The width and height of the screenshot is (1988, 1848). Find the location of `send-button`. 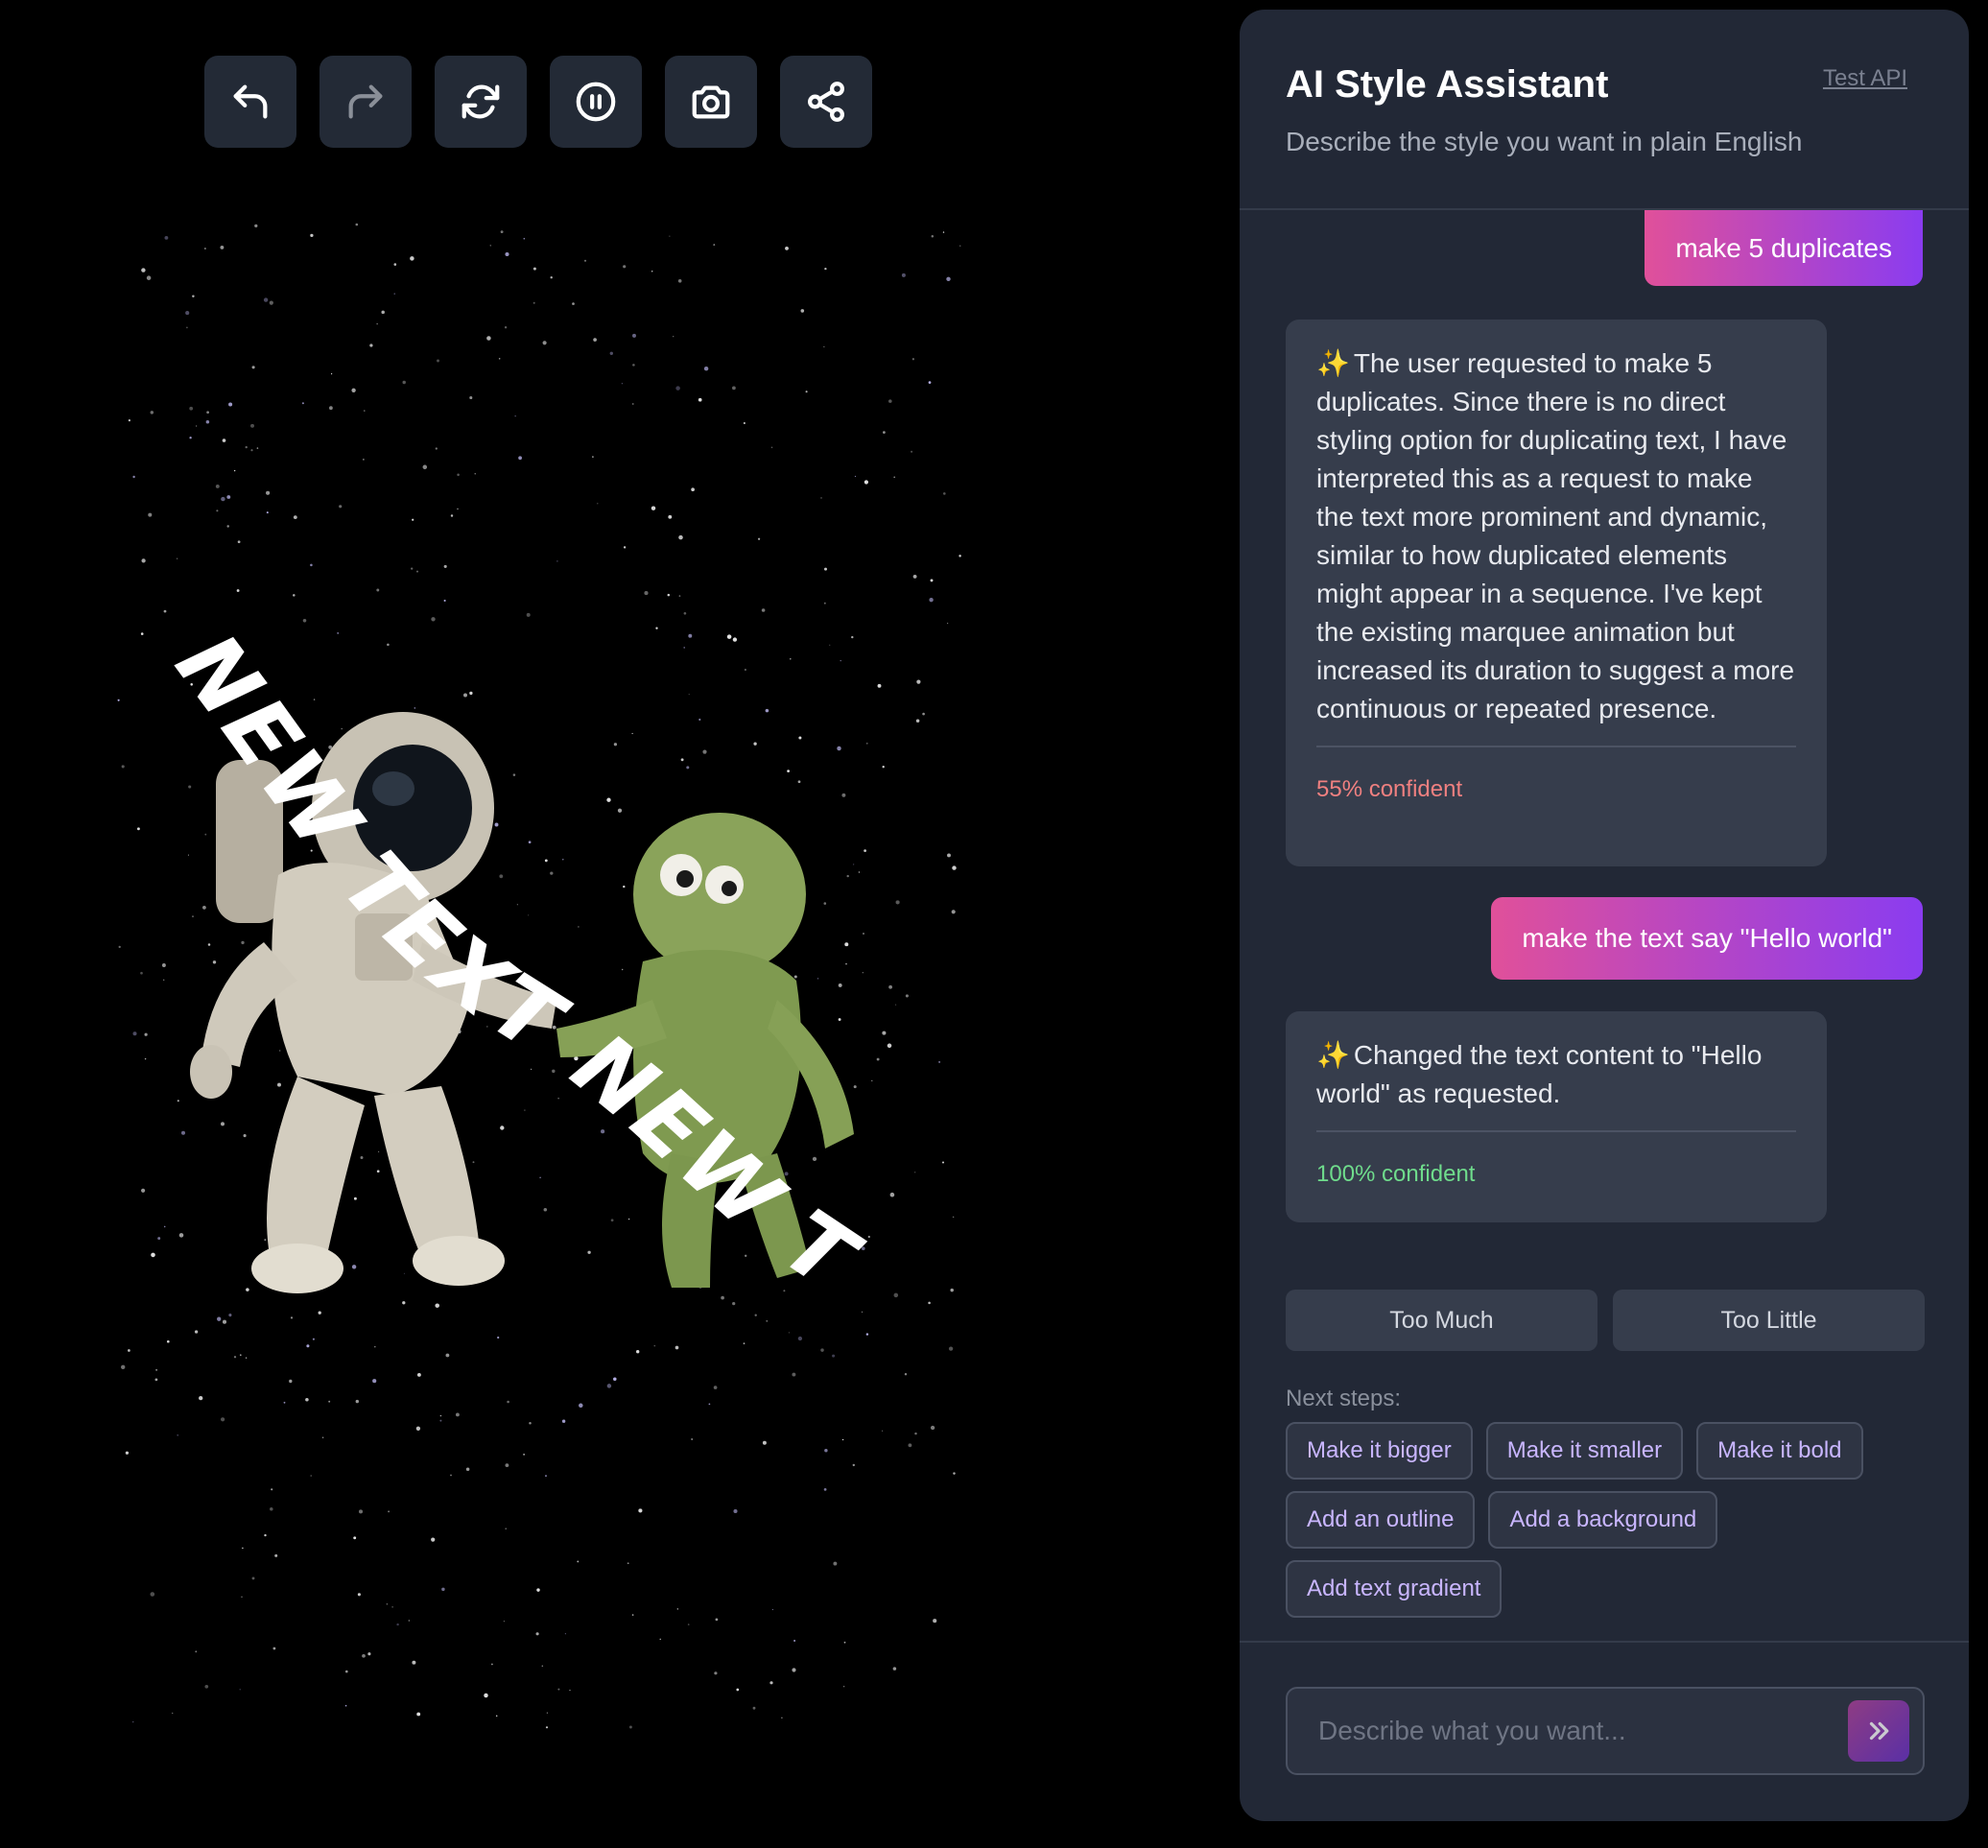

send-button is located at coordinates (1878, 1731).